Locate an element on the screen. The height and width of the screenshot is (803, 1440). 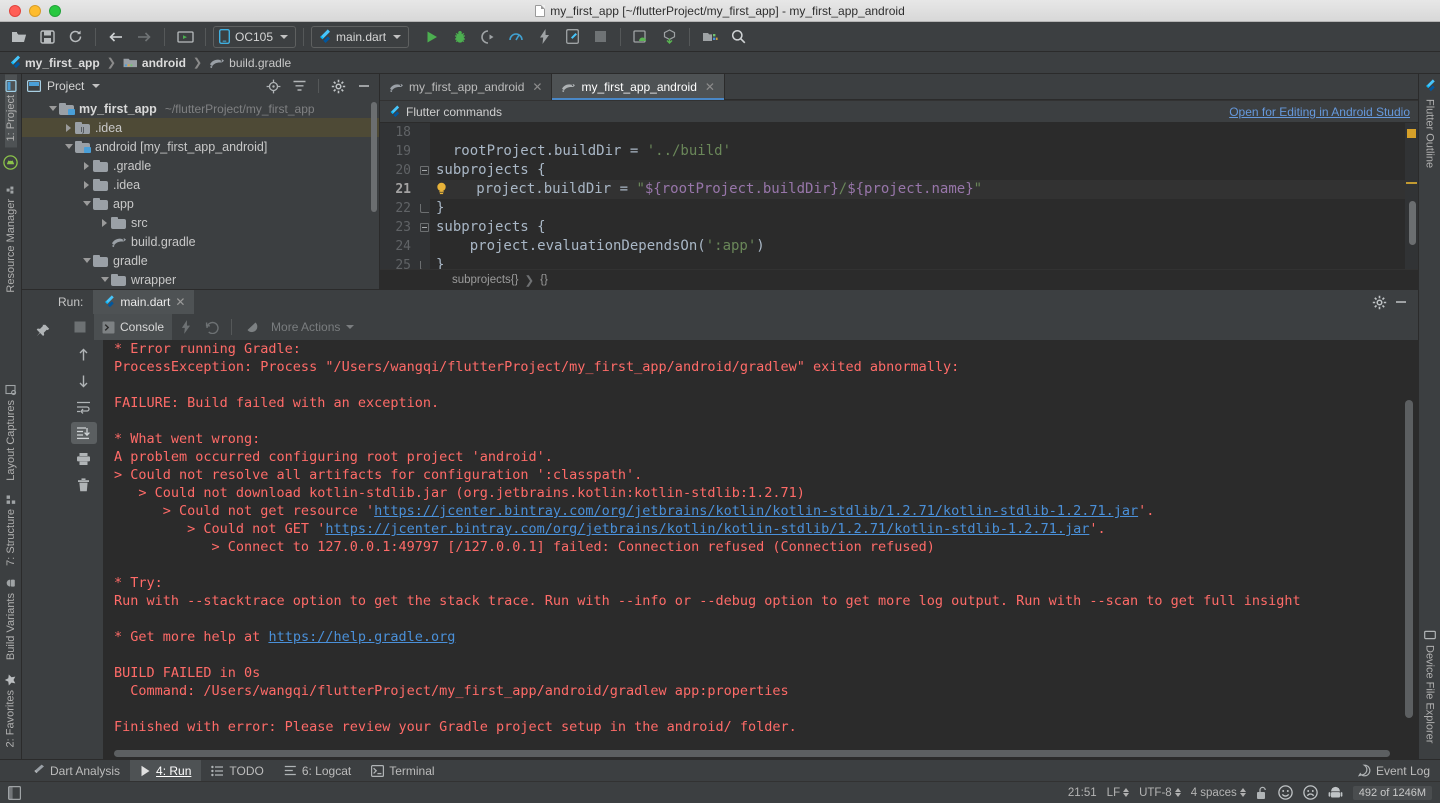
console-vertical-scrollbar is located at coordinates (1409, 559).